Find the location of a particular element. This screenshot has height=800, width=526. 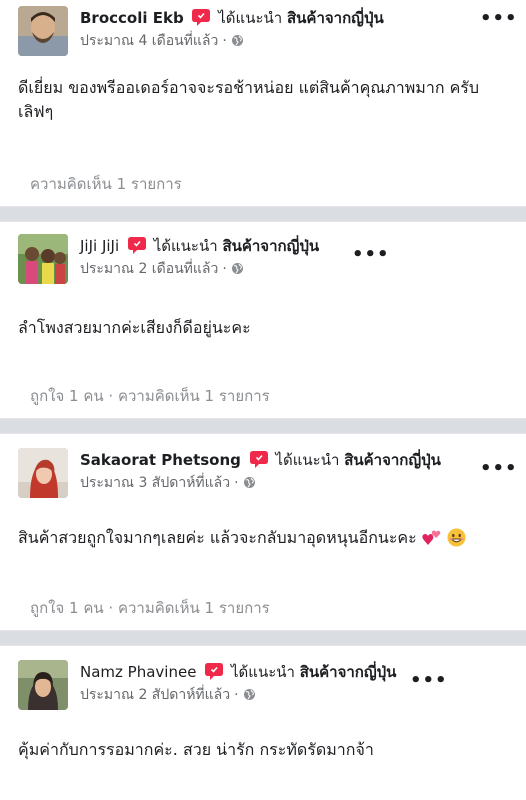

author-name: Namz Phavinee is located at coordinates (138, 672).